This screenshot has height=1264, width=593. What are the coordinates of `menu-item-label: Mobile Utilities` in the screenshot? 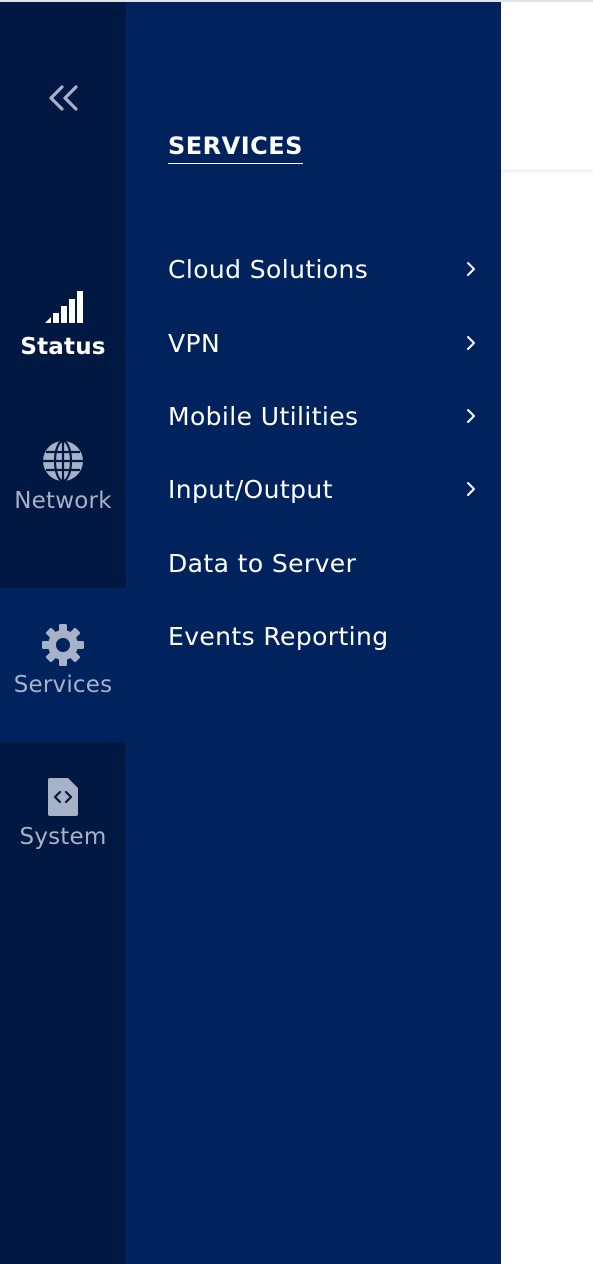 It's located at (263, 416).